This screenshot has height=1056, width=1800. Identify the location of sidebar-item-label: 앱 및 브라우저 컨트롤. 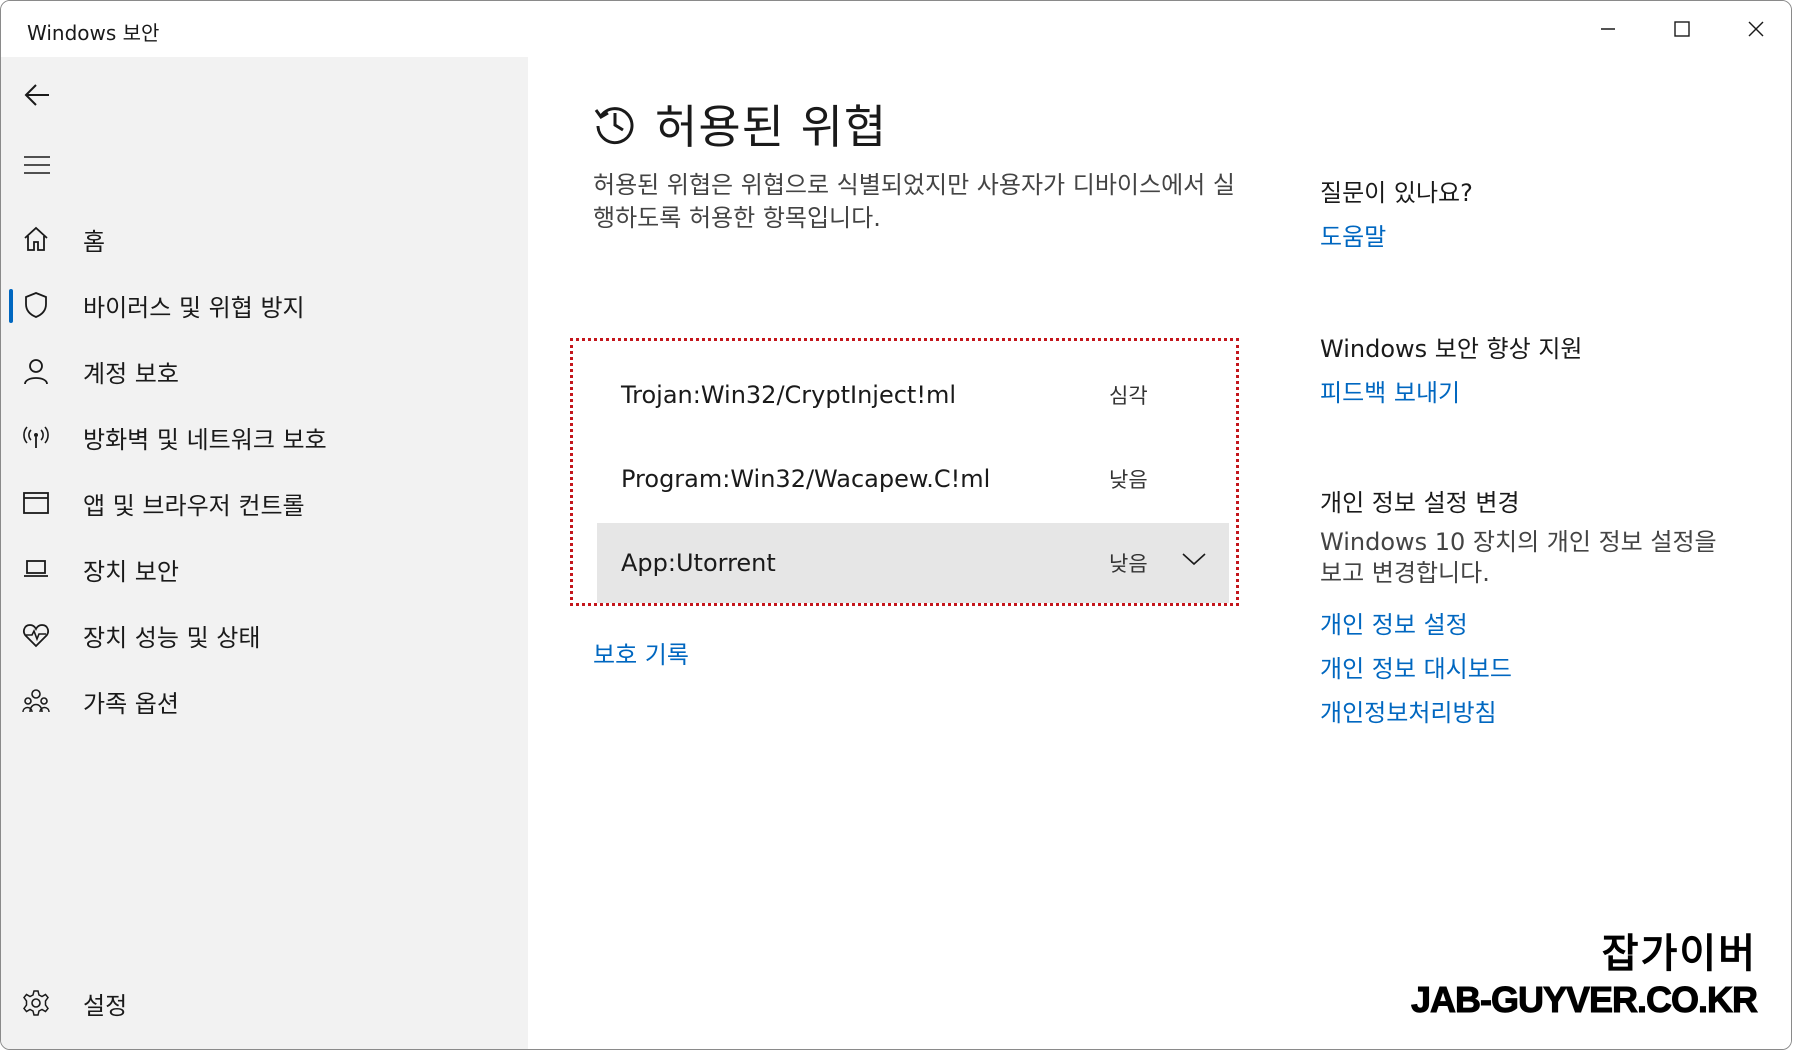
(194, 505).